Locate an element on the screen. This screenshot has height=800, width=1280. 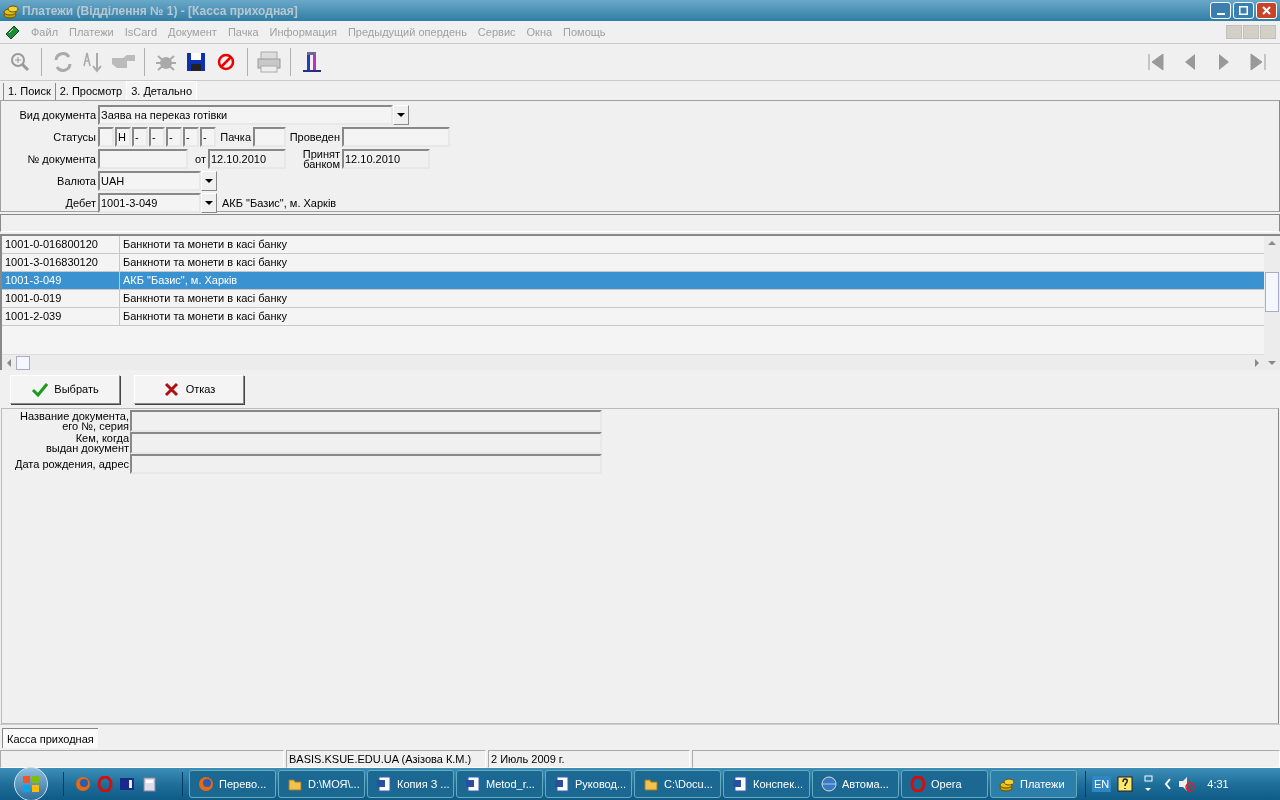
cross-icon is located at coordinates (171, 389).